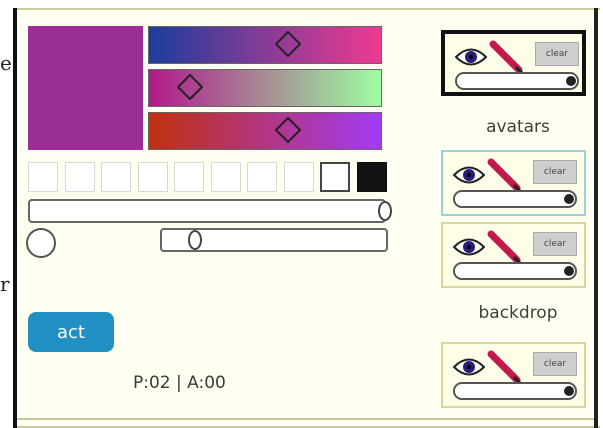 Image resolution: width=603 pixels, height=428 pixels. I want to click on layer-card-4: clear, so click(513, 375).